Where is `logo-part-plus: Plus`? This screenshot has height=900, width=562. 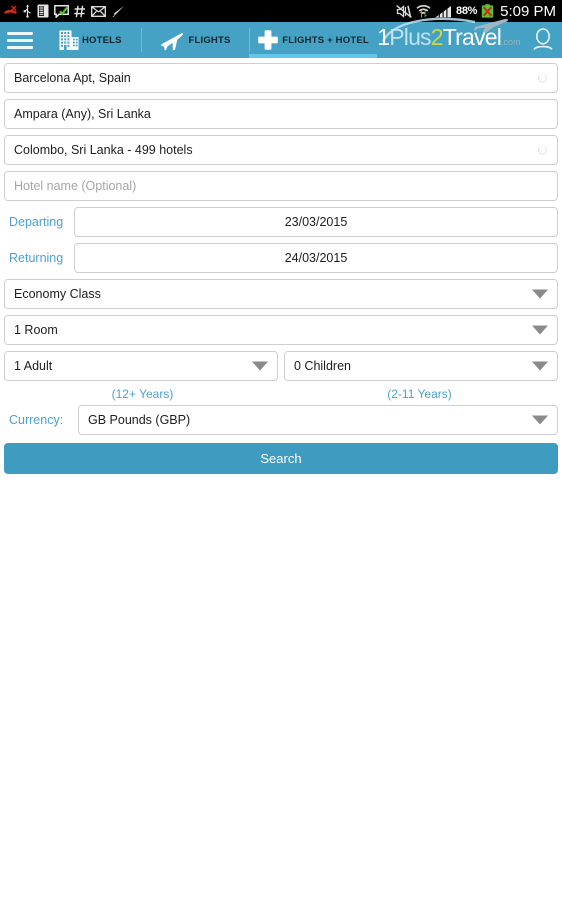
logo-part-plus: Plus is located at coordinates (410, 37).